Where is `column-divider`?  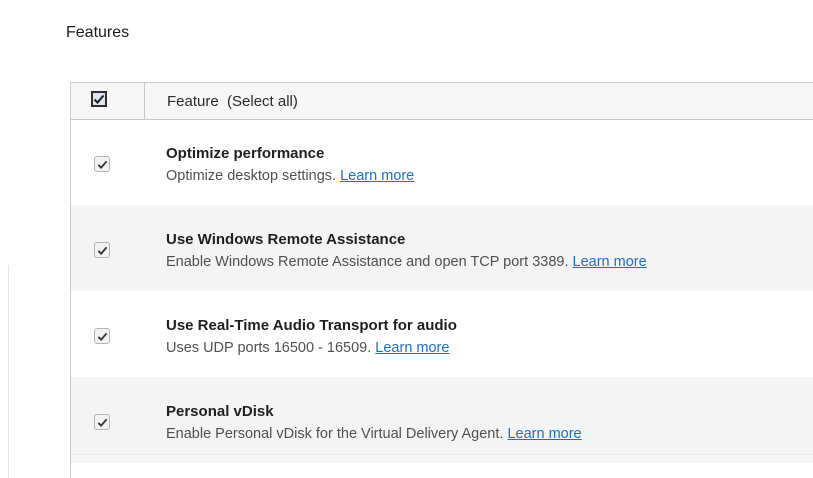 column-divider is located at coordinates (144, 101).